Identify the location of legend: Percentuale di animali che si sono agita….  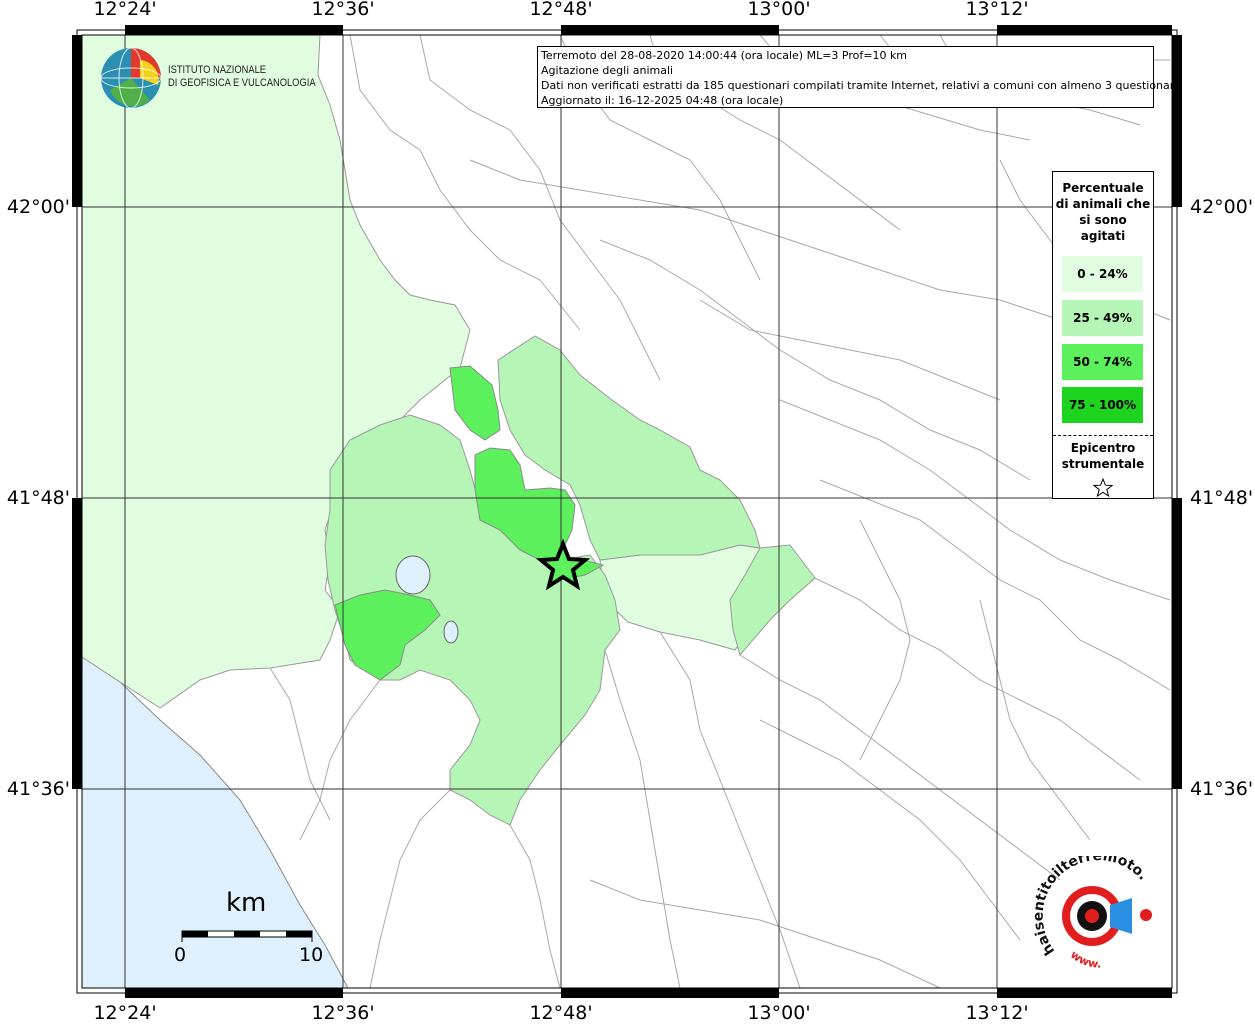
(1103, 335).